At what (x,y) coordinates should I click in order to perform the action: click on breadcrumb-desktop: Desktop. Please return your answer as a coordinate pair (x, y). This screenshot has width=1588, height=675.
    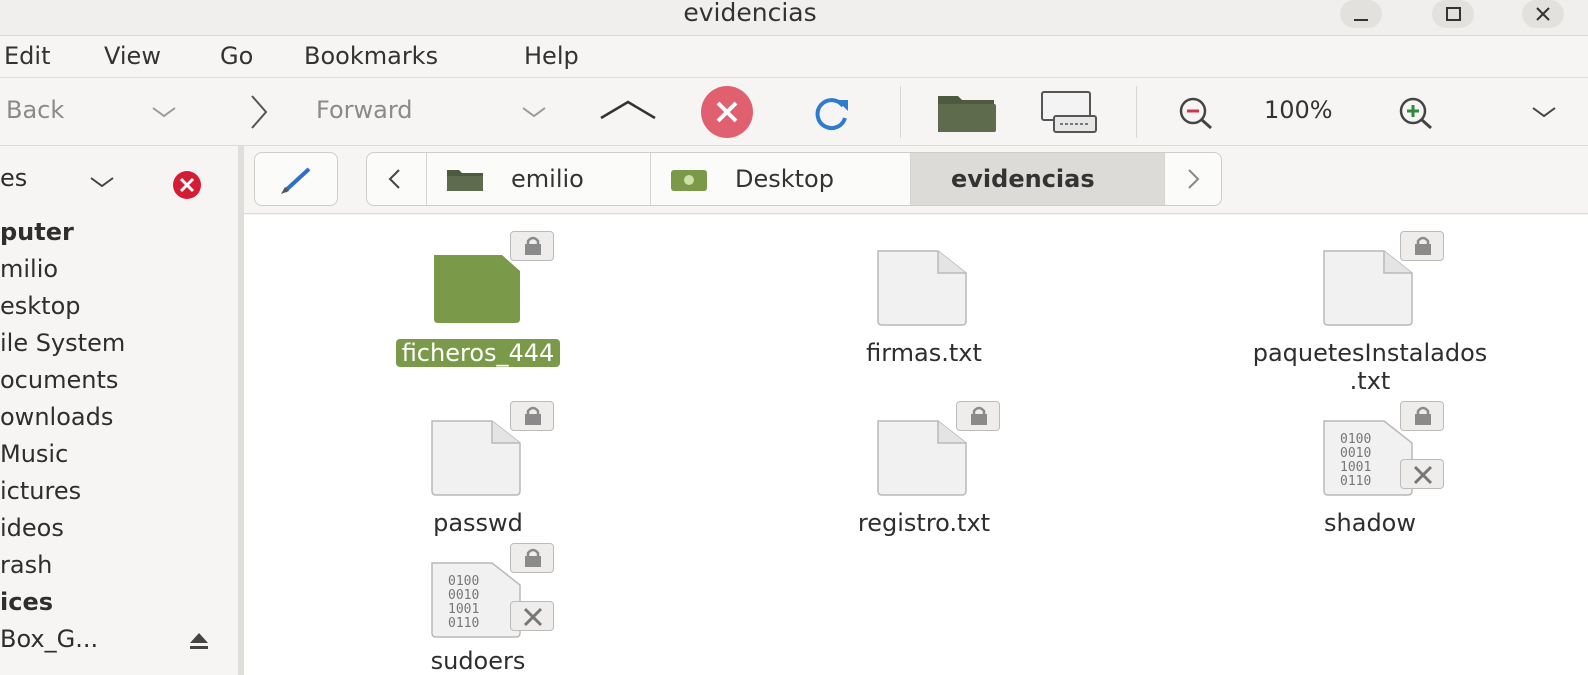
    Looking at the image, I should click on (781, 179).